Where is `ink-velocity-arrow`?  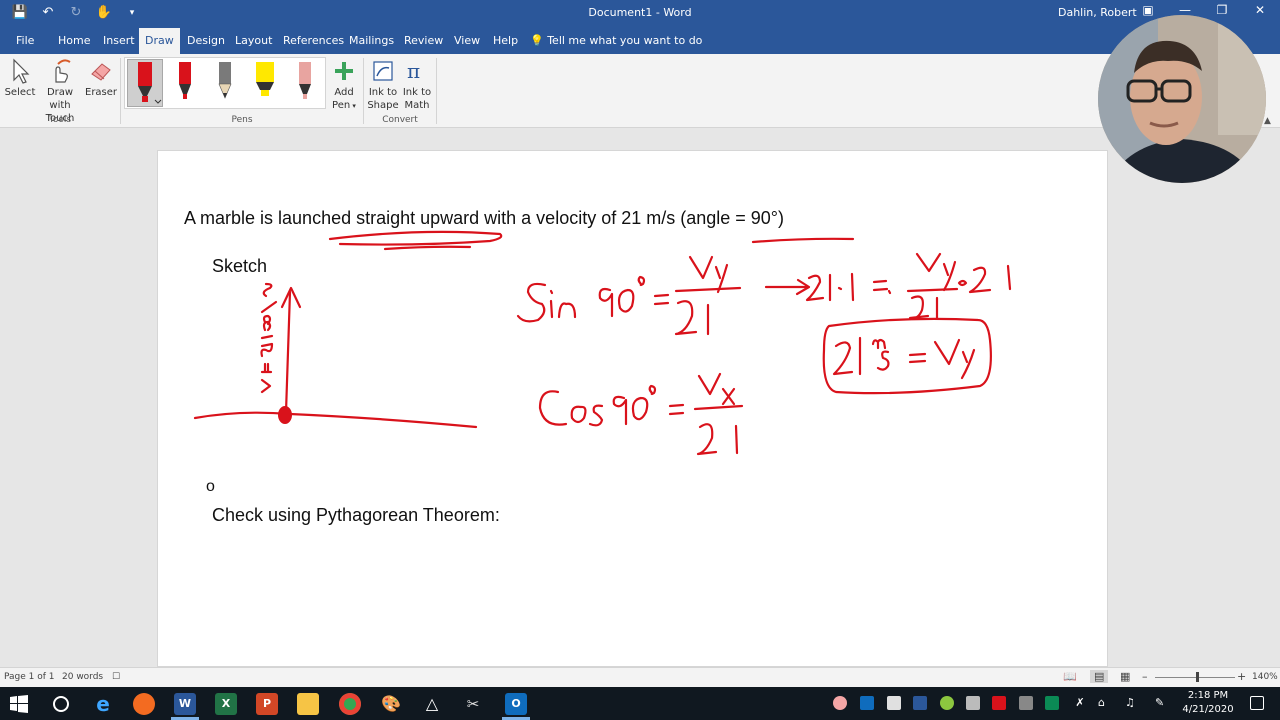
ink-velocity-arrow is located at coordinates (288, 352).